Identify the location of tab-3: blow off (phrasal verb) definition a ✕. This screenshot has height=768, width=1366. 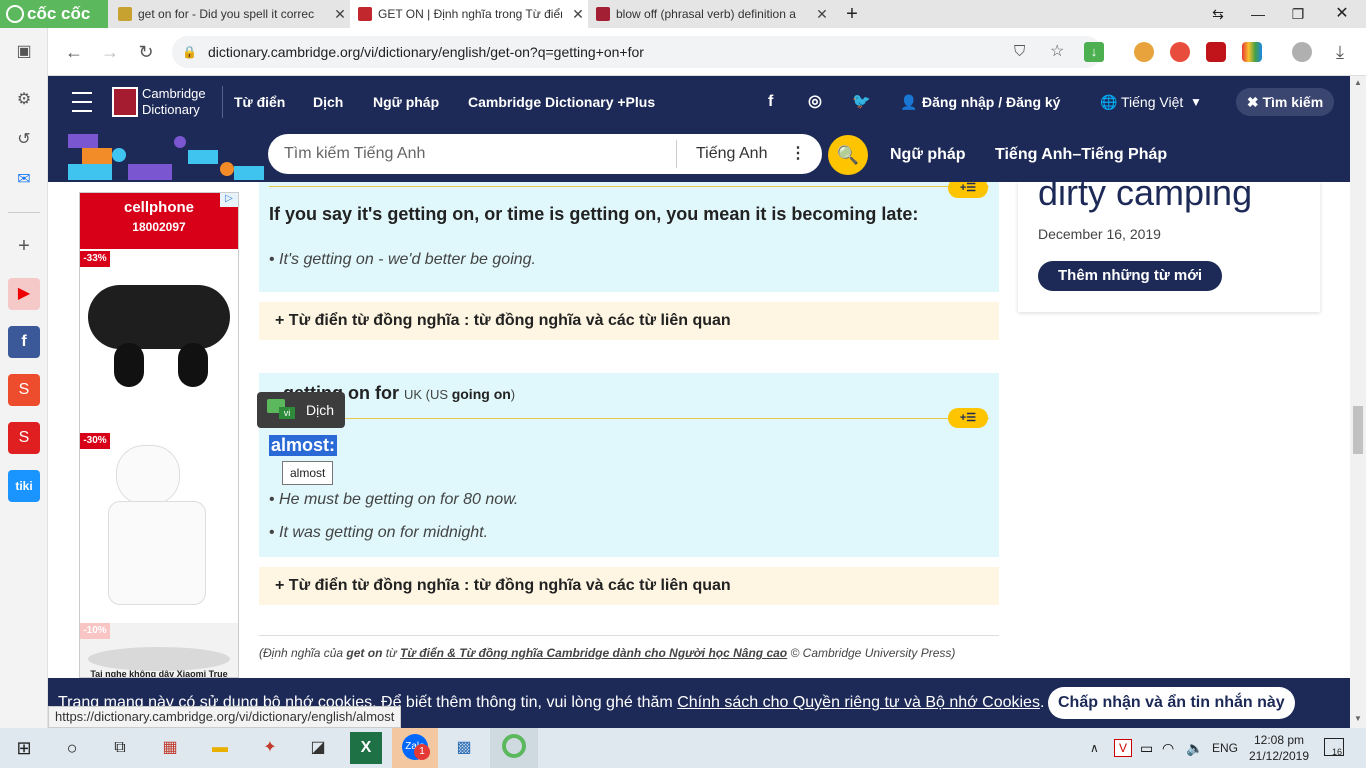
(710, 14).